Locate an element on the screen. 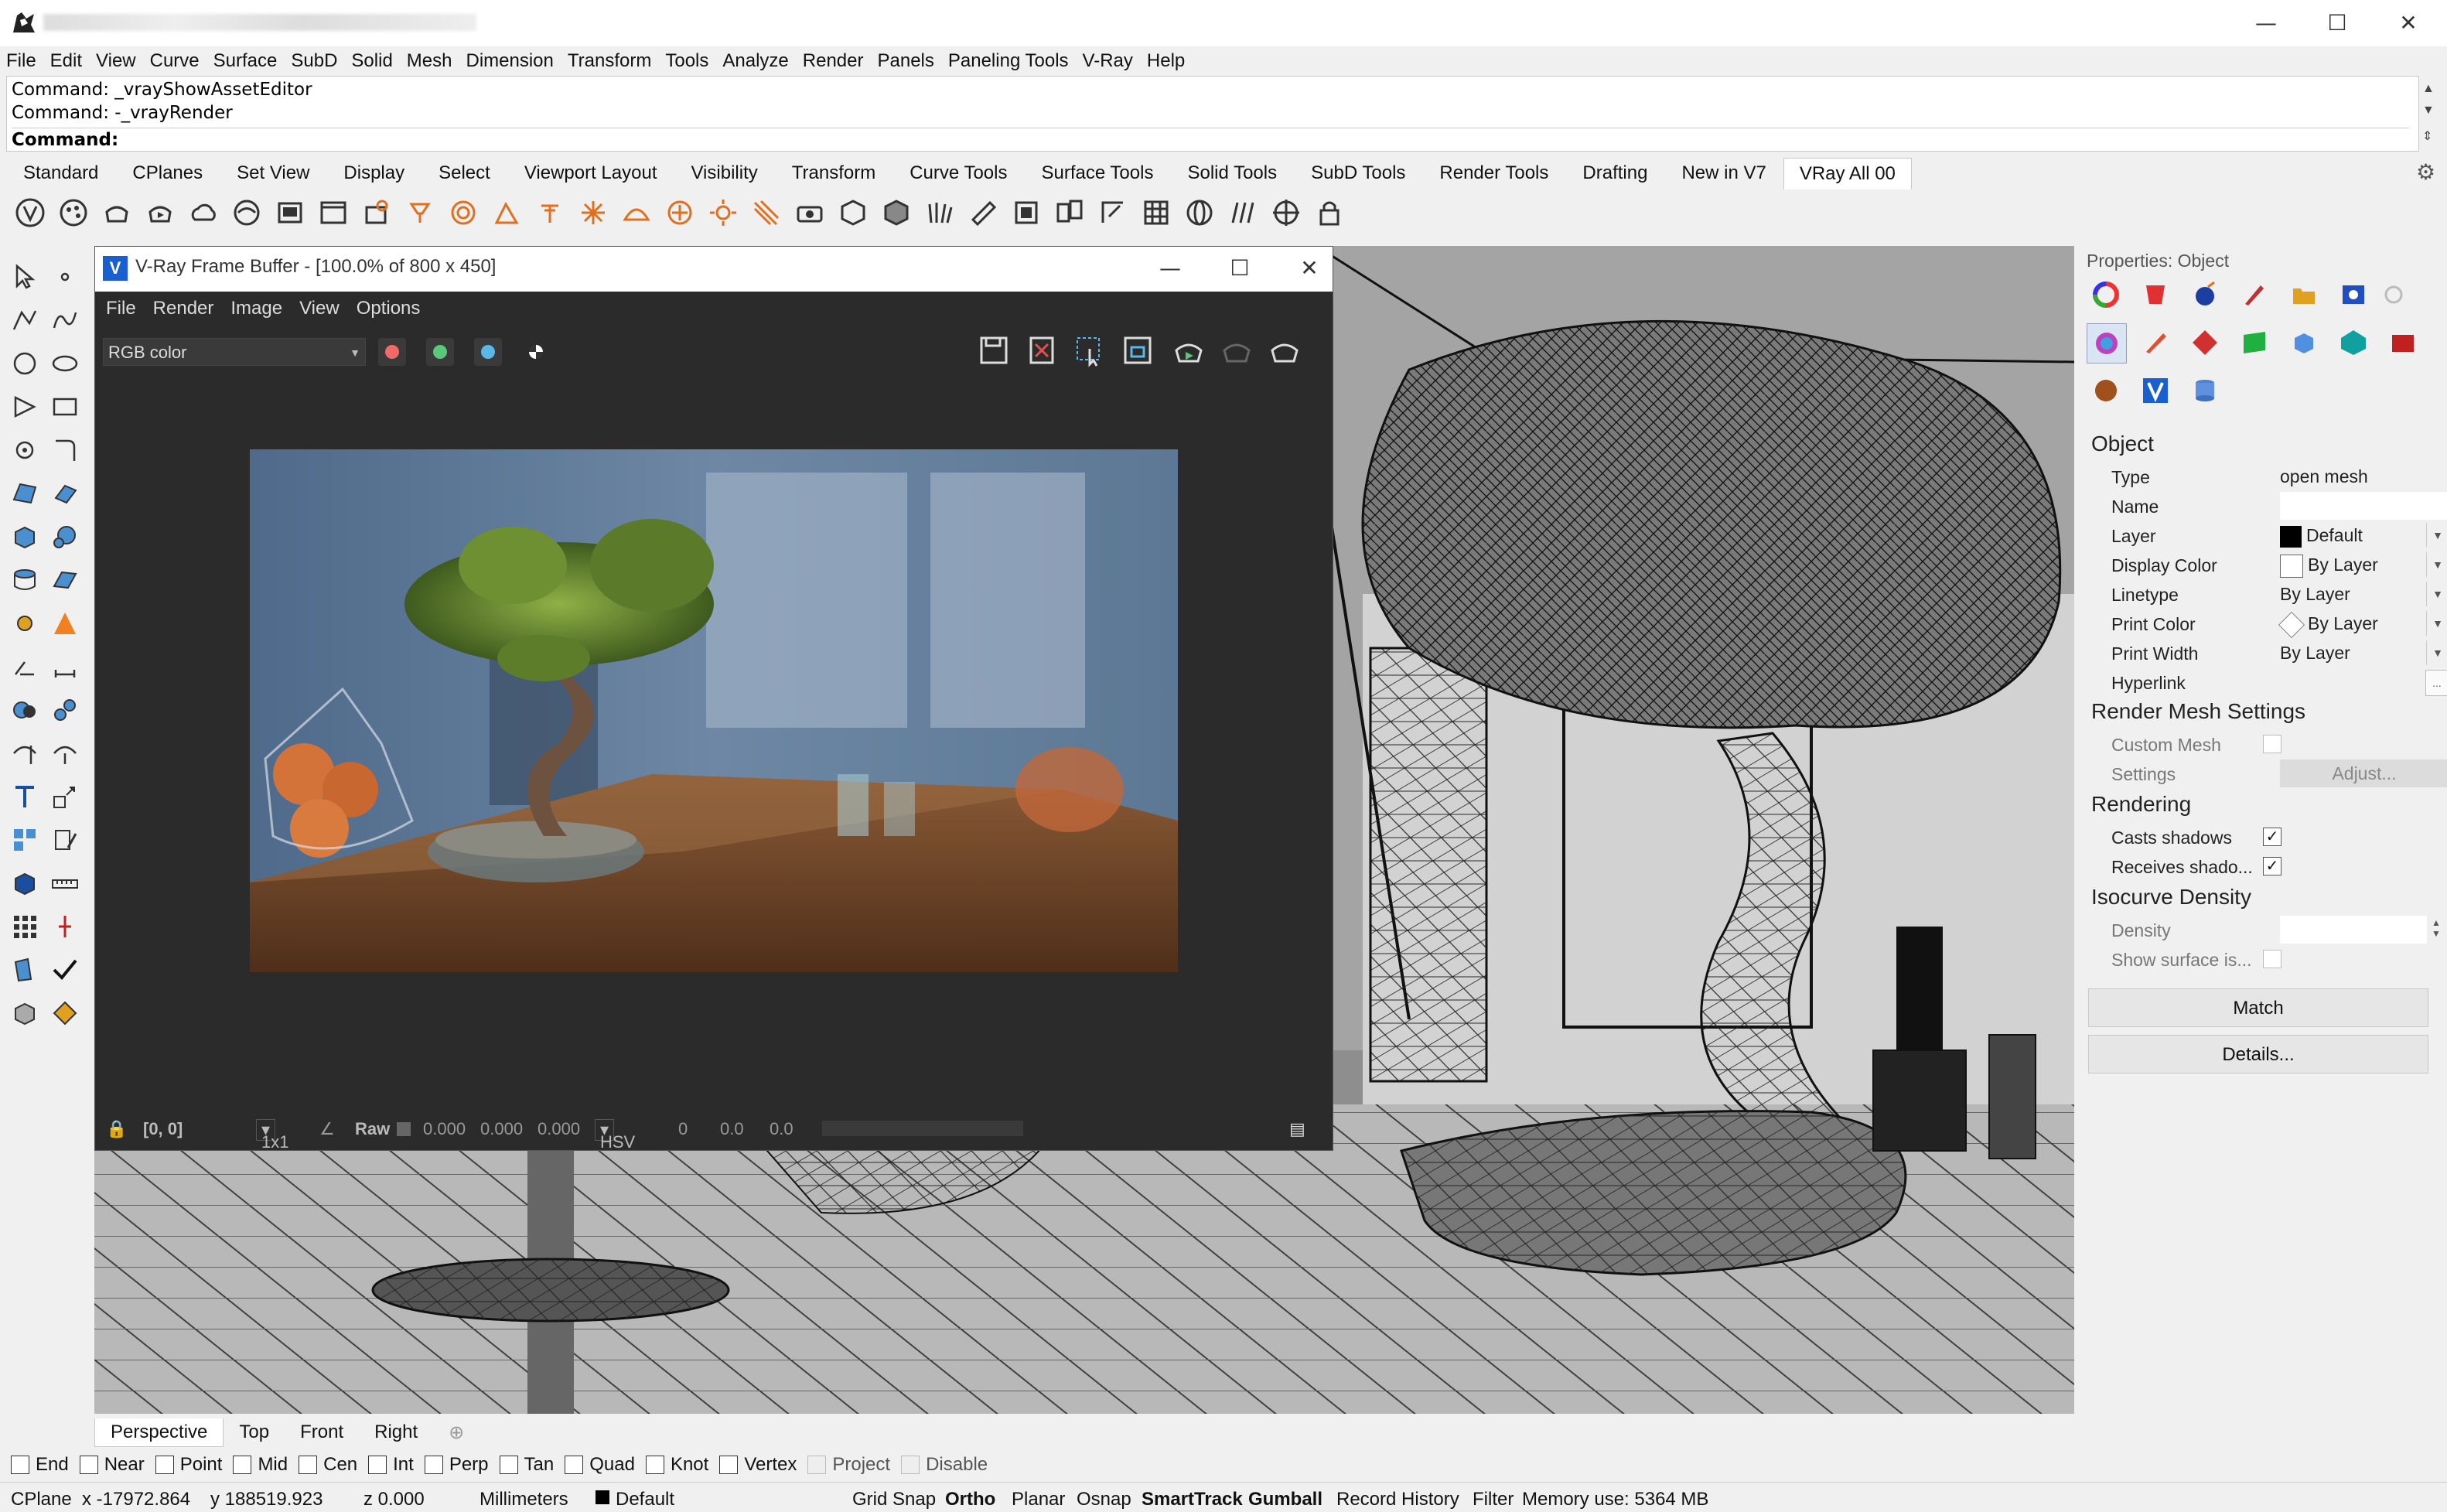  sun-icon is located at coordinates (723, 212).